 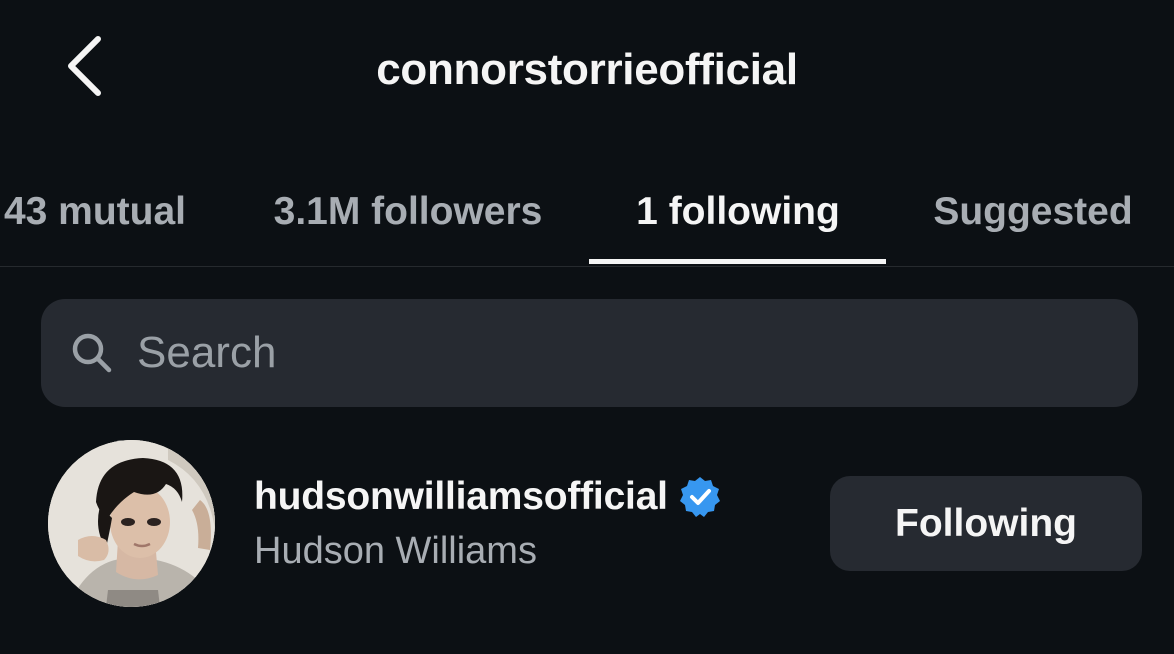 I want to click on verified-badge-icon, so click(x=700, y=497).